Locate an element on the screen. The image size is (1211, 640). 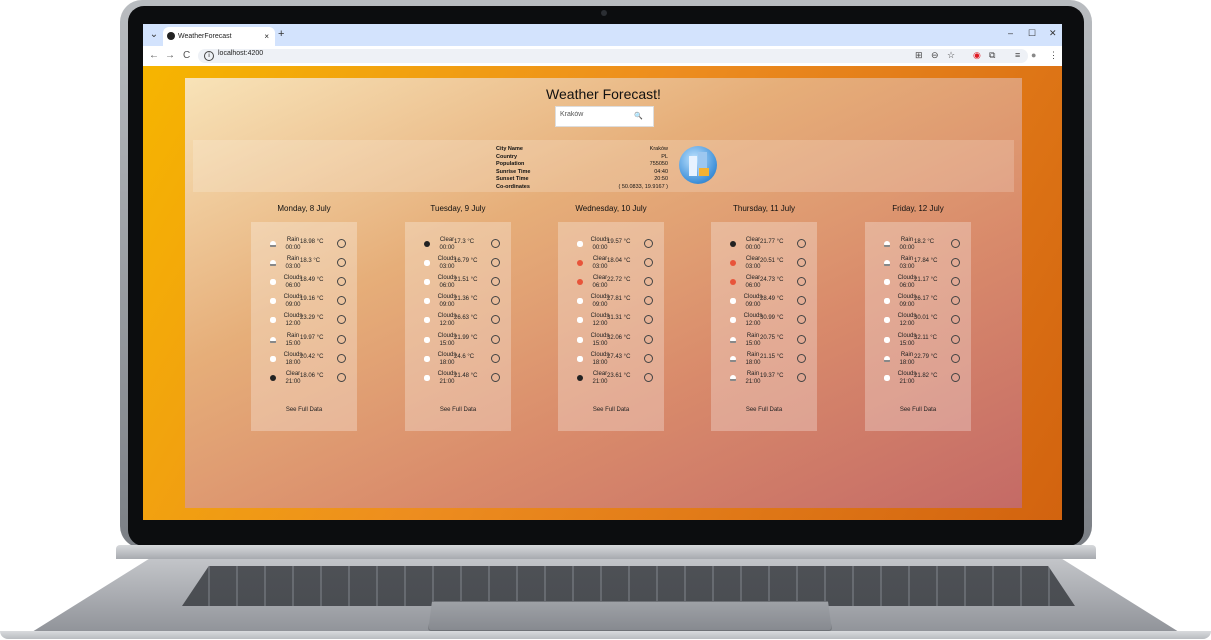
tab-weather-forecast: WeatherForecast × is located at coordinates (219, 36).